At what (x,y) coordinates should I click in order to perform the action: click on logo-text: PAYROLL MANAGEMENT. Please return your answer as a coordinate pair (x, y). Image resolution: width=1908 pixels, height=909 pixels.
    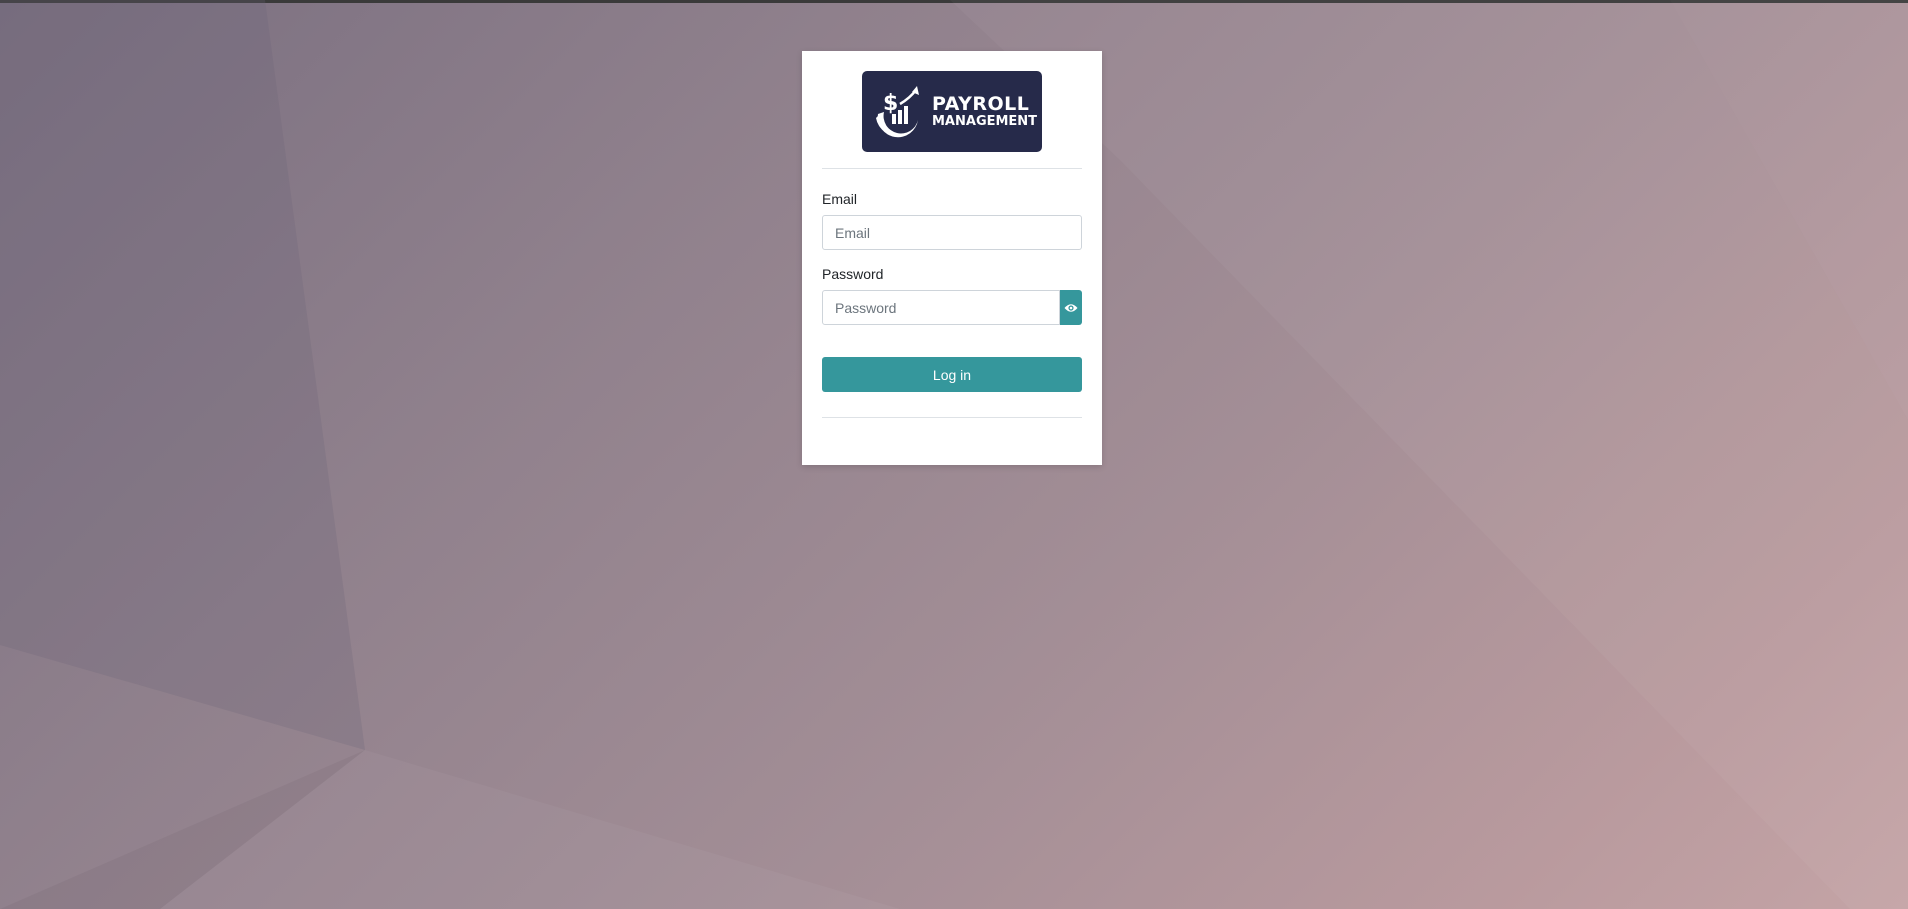
    Looking at the image, I should click on (985, 110).